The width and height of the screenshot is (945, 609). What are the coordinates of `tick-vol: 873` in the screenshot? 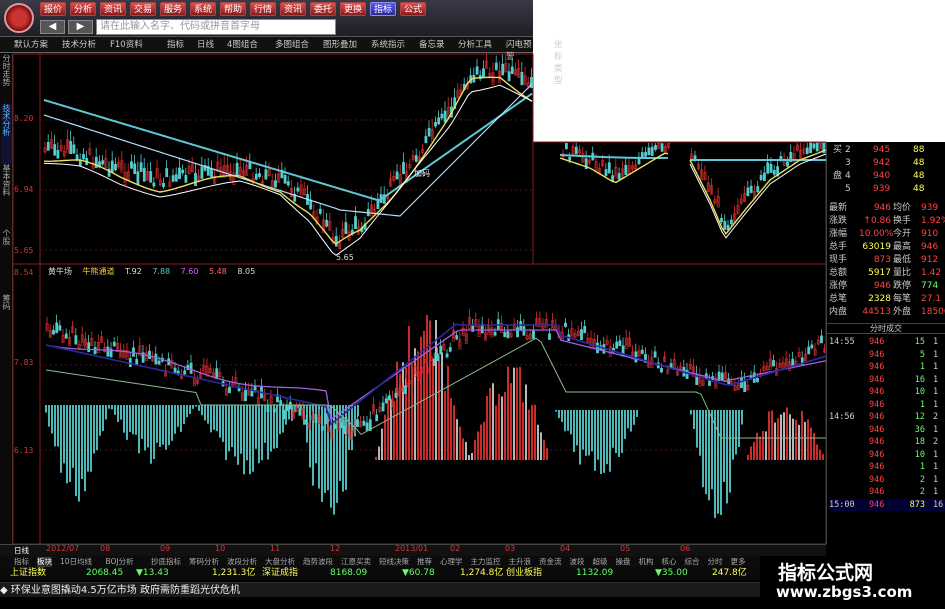 It's located at (917, 504).